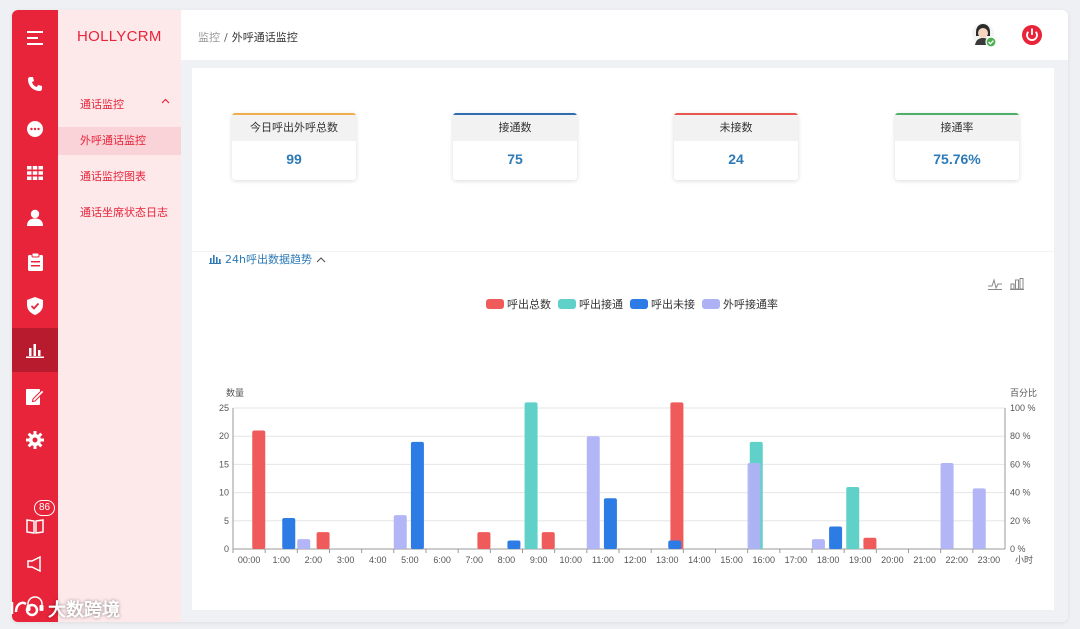 The width and height of the screenshot is (1080, 629). What do you see at coordinates (119, 213) in the screenshot?
I see `submenu-item-agent-status-log: 通话坐席状态日志` at bounding box center [119, 213].